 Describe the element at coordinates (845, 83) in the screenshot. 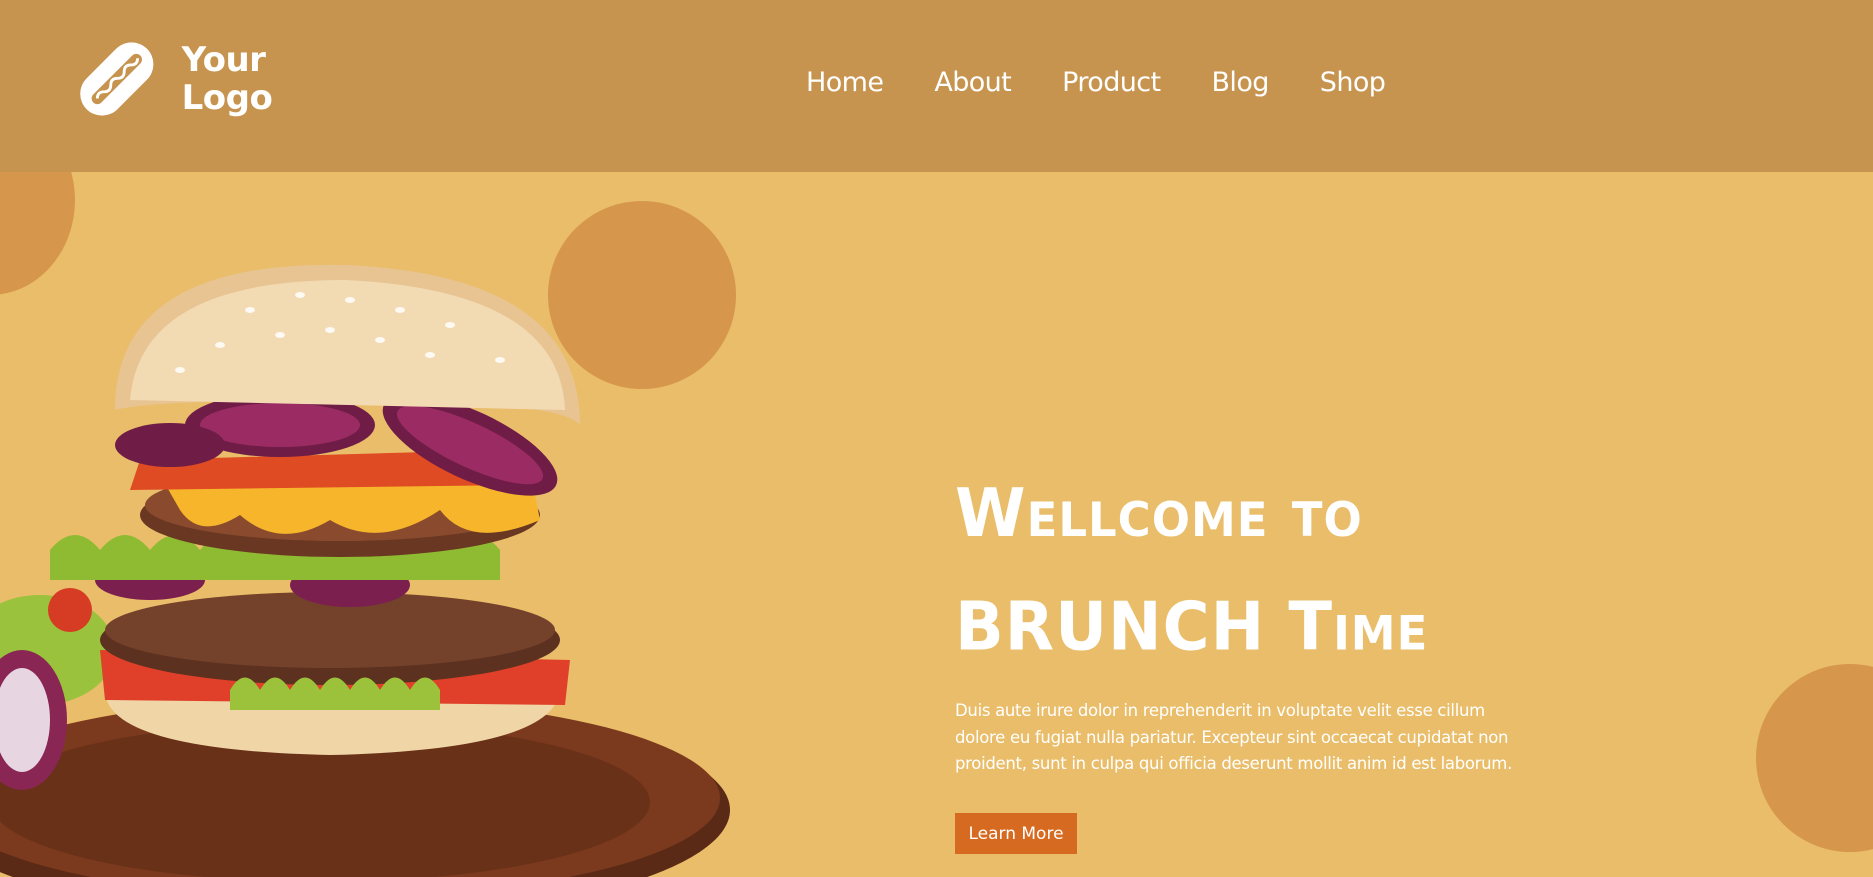

I see `nav-item-home: Home` at that location.